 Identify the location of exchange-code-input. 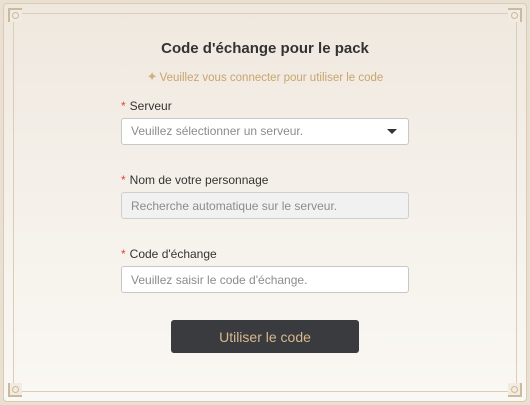
(265, 279).